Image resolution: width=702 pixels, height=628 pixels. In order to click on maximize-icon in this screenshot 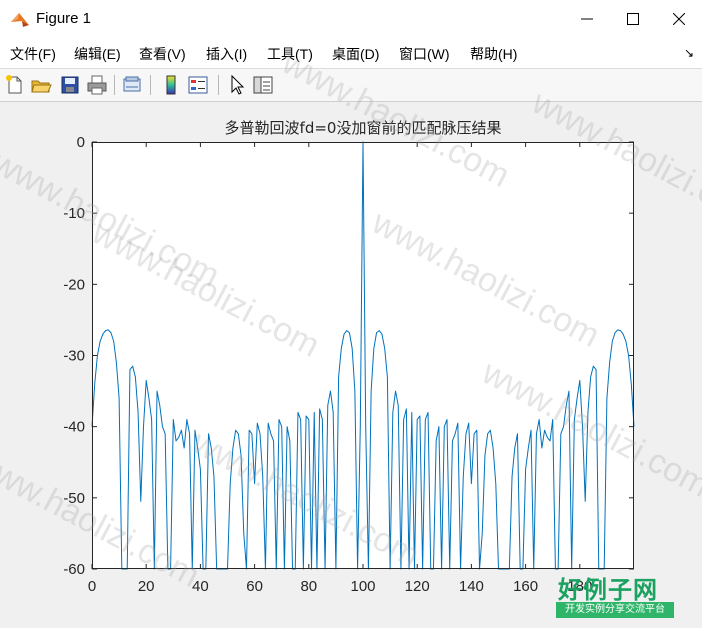, I will do `click(633, 19)`.